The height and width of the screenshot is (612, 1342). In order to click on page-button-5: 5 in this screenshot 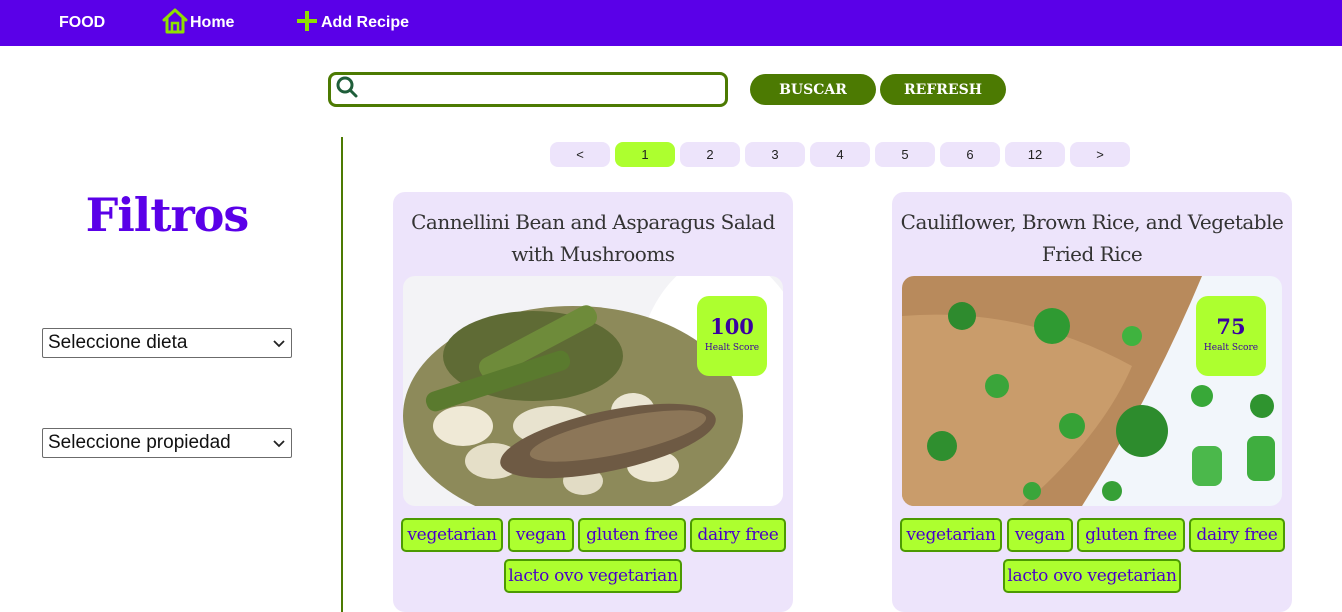, I will do `click(905, 154)`.